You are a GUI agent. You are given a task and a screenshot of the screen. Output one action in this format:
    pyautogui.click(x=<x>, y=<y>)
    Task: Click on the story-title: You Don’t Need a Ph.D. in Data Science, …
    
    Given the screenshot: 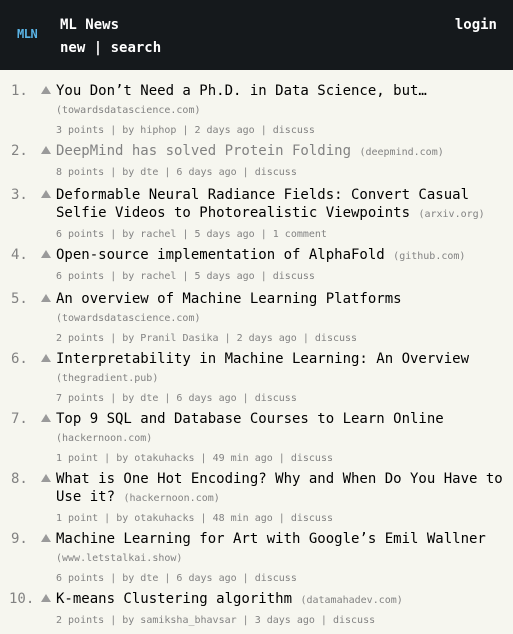 What is the action you would take?
    pyautogui.click(x=241, y=91)
    